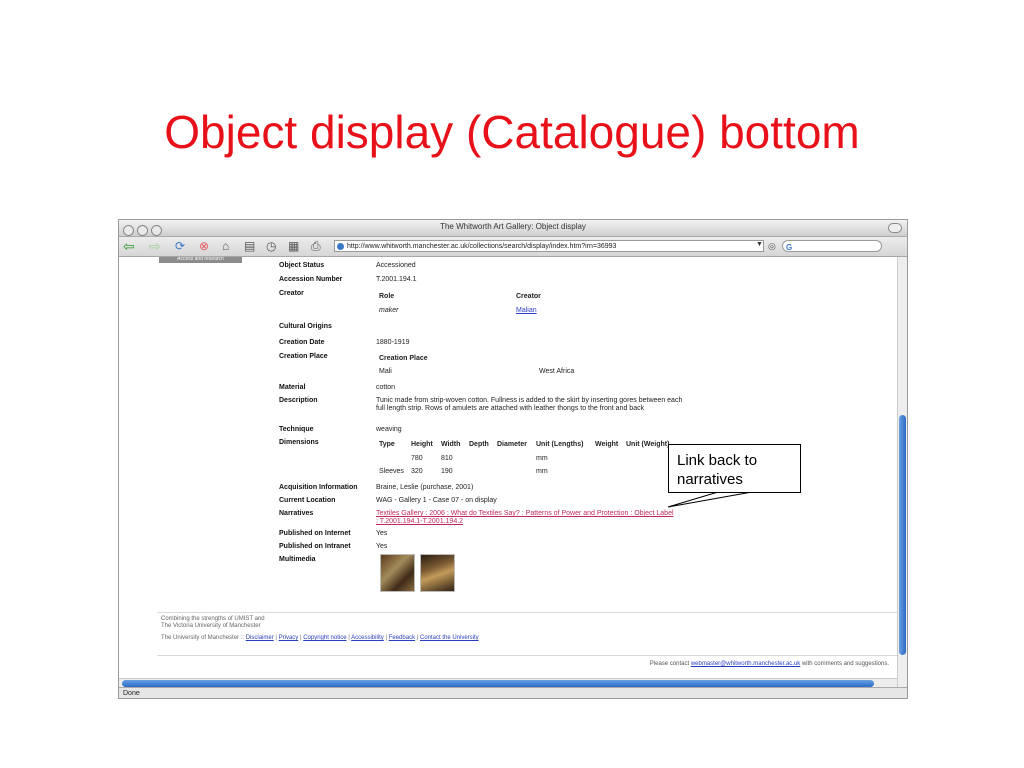  Describe the element at coordinates (526, 310) in the screenshot. I see `creator-link: Malian` at that location.